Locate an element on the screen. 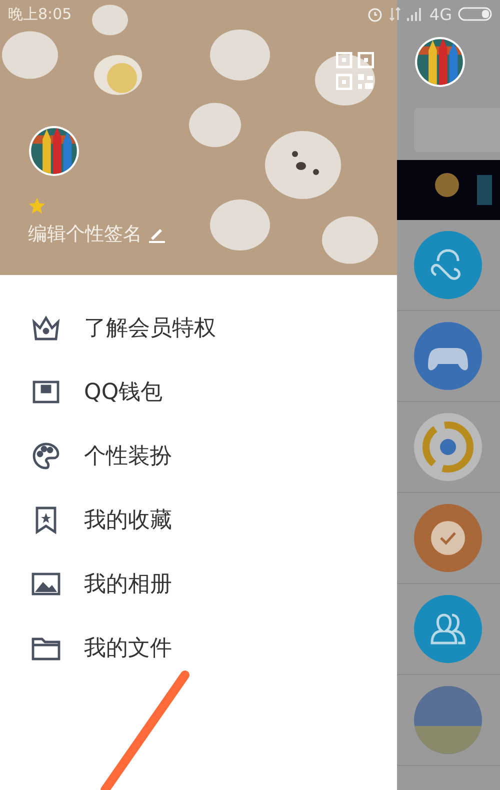 The height and width of the screenshot is (790, 500). network-type: 4G is located at coordinates (440, 14).